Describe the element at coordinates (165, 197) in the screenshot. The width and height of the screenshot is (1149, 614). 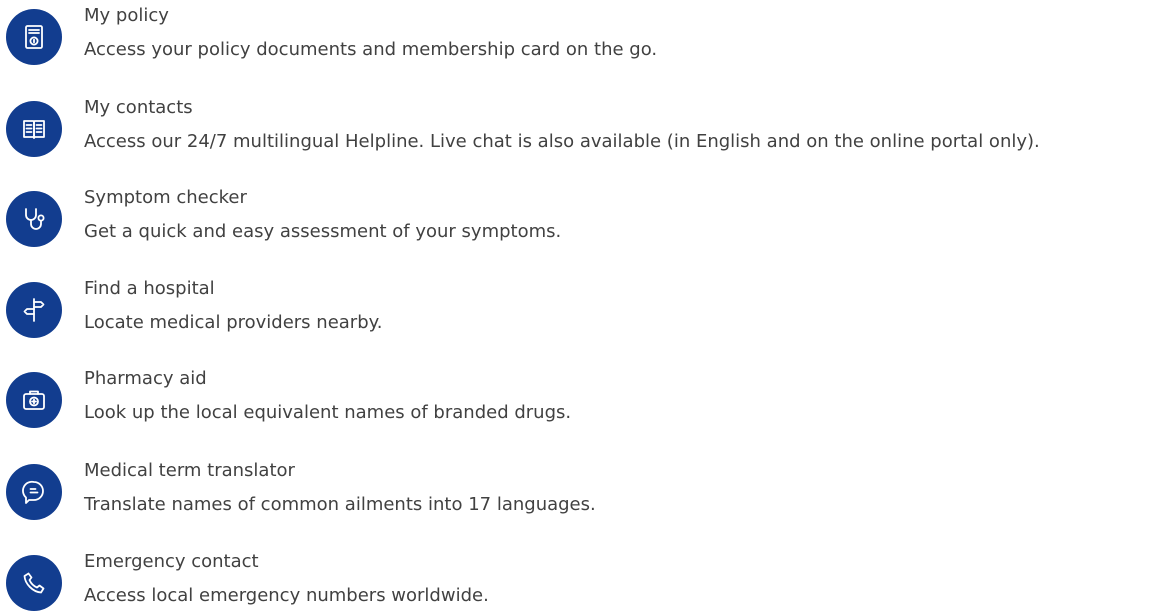
I see `feature-title: Symptom checker` at that location.